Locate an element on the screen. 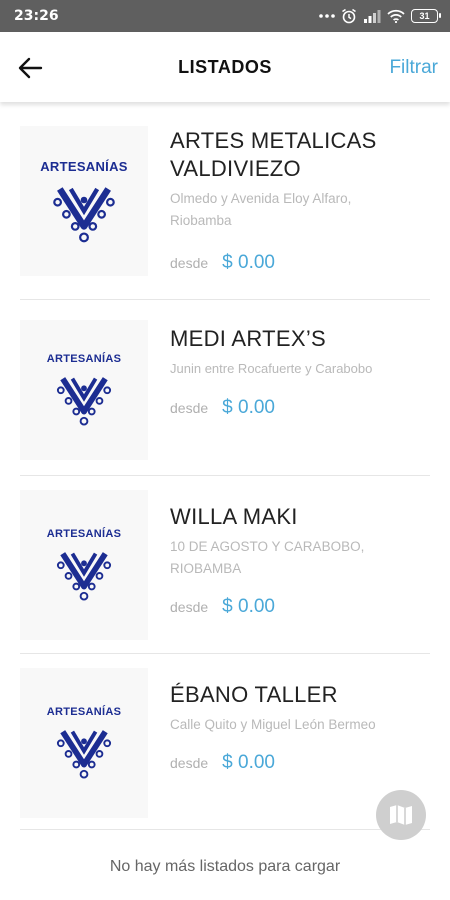 Image resolution: width=450 pixels, height=900 pixels. address-line1: Calle Quito y Miguel León Bermeo is located at coordinates (273, 724).